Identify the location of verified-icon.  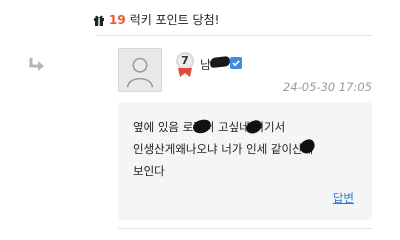
(236, 63).